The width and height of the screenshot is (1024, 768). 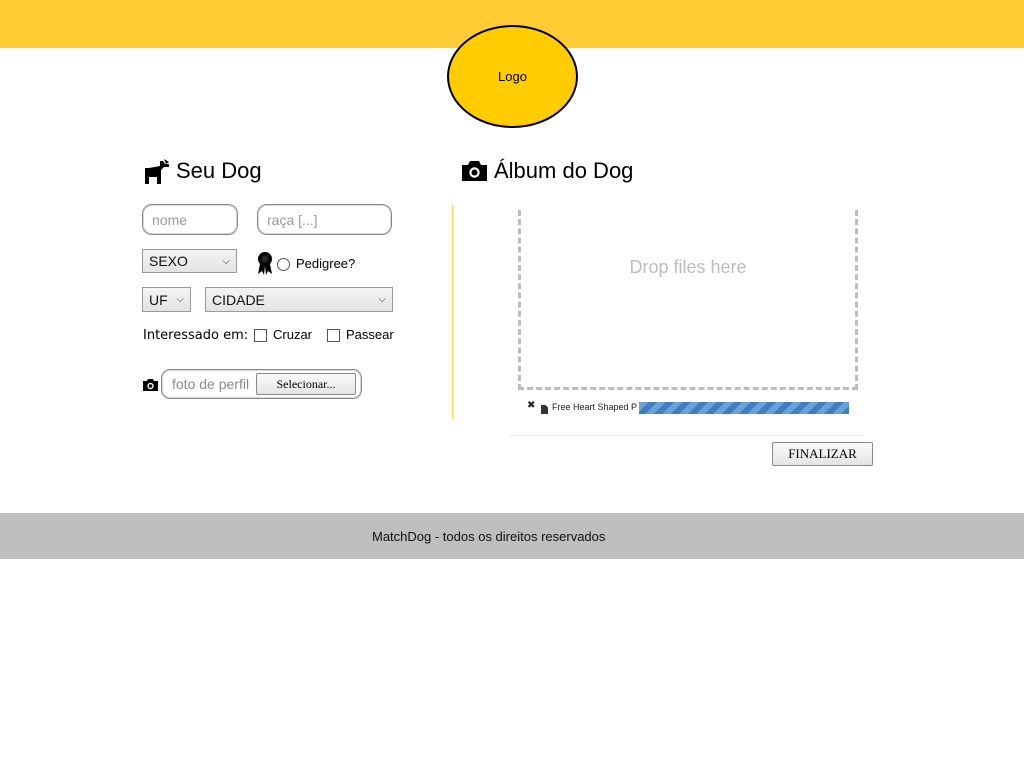 I want to click on uf-select-value: UF, so click(x=158, y=299).